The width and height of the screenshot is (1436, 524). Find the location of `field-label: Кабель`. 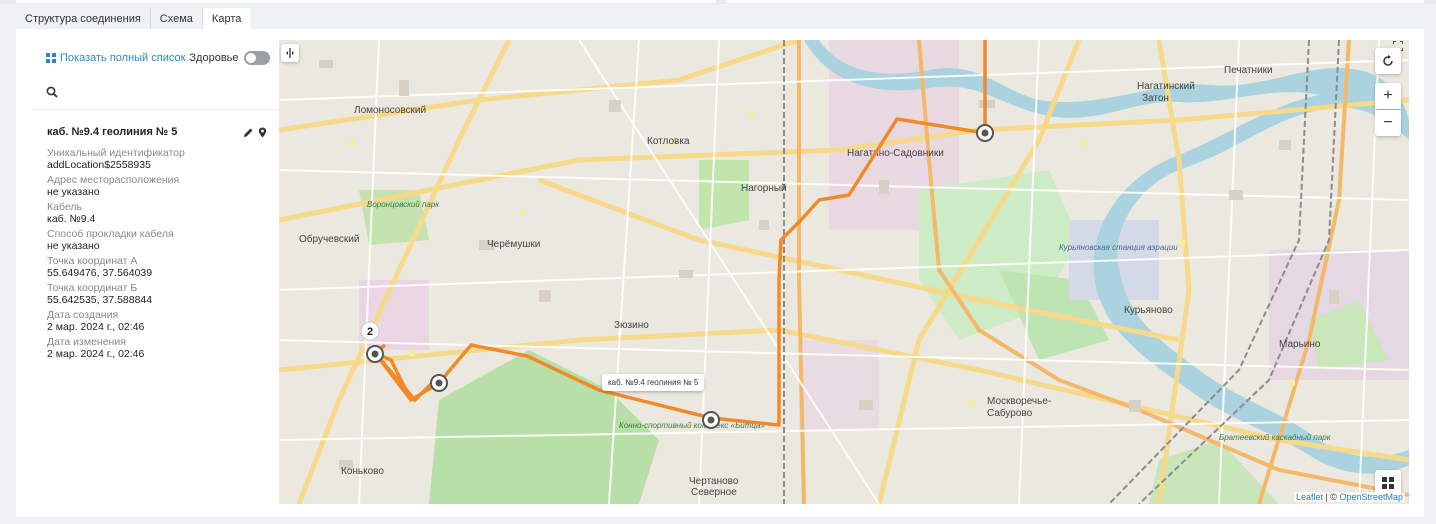

field-label: Кабель is located at coordinates (64, 207).